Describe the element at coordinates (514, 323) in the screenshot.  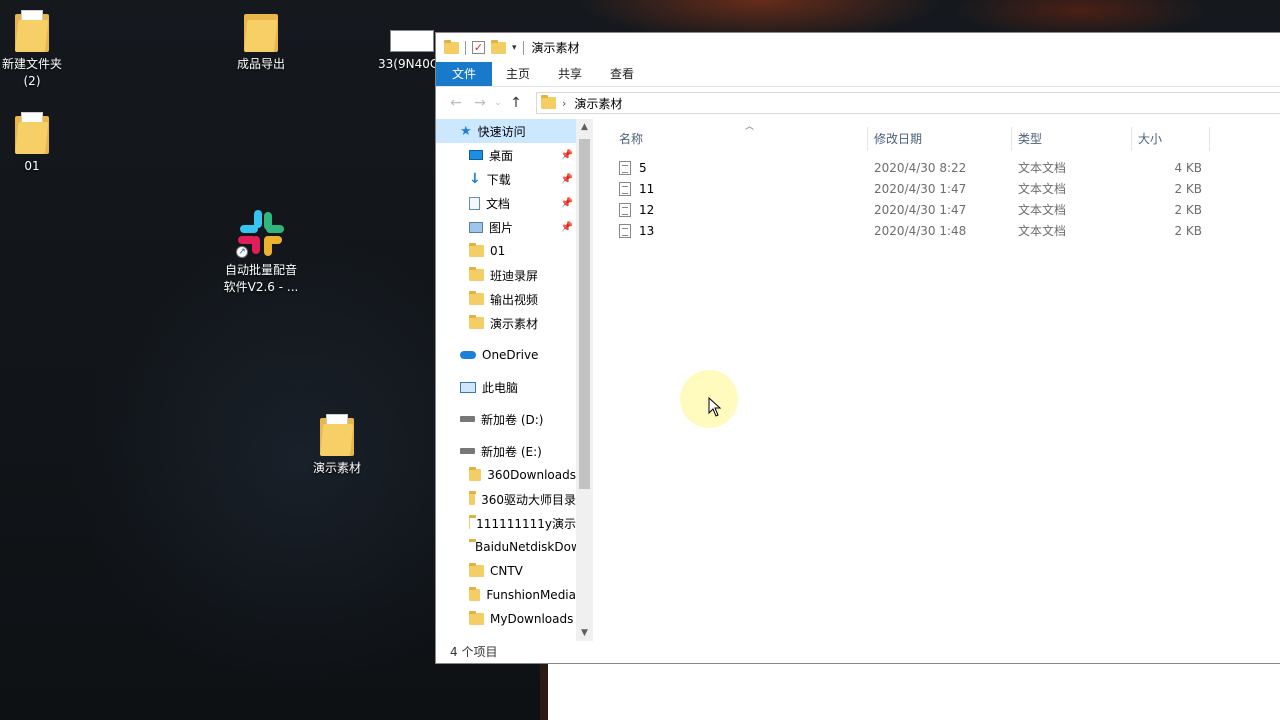
I see `nav-label: 演示素材` at that location.